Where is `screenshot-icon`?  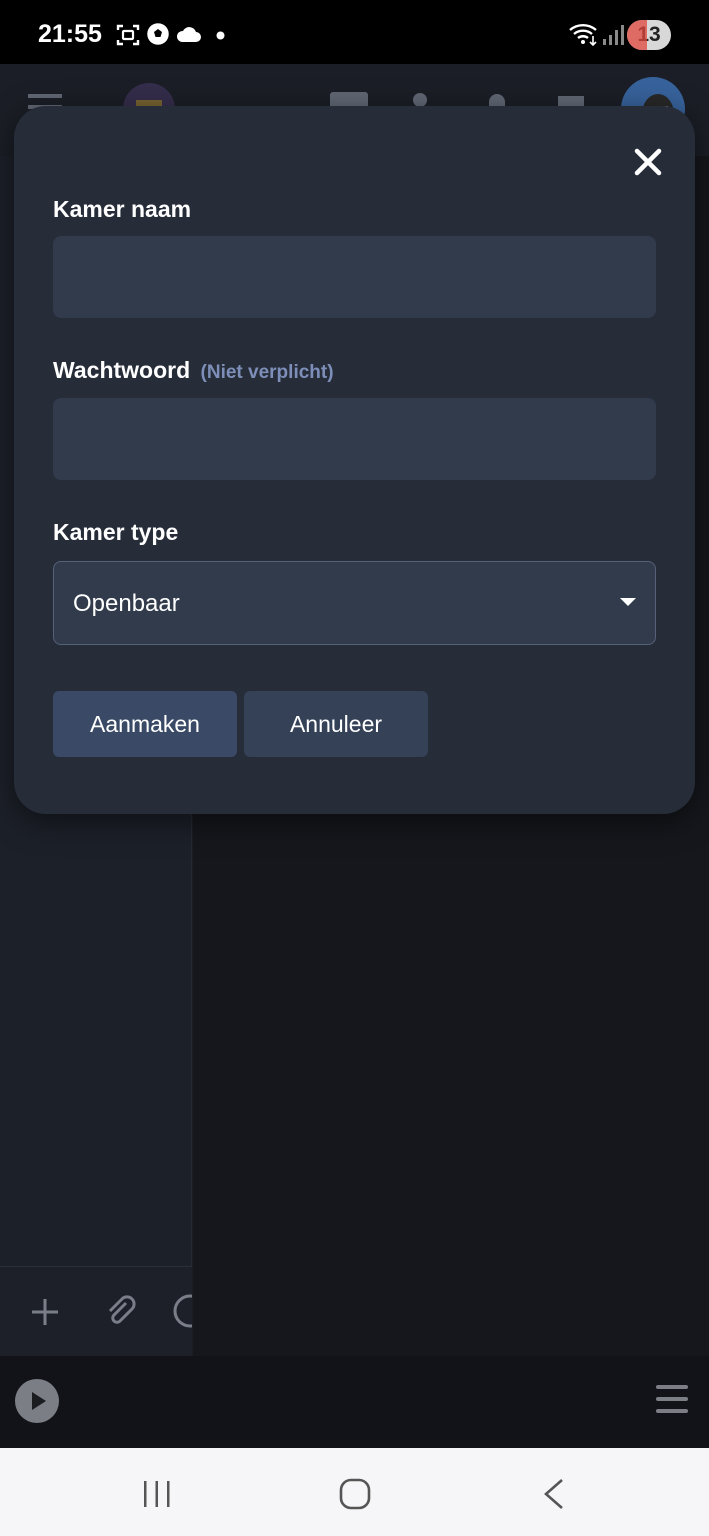 screenshot-icon is located at coordinates (128, 35).